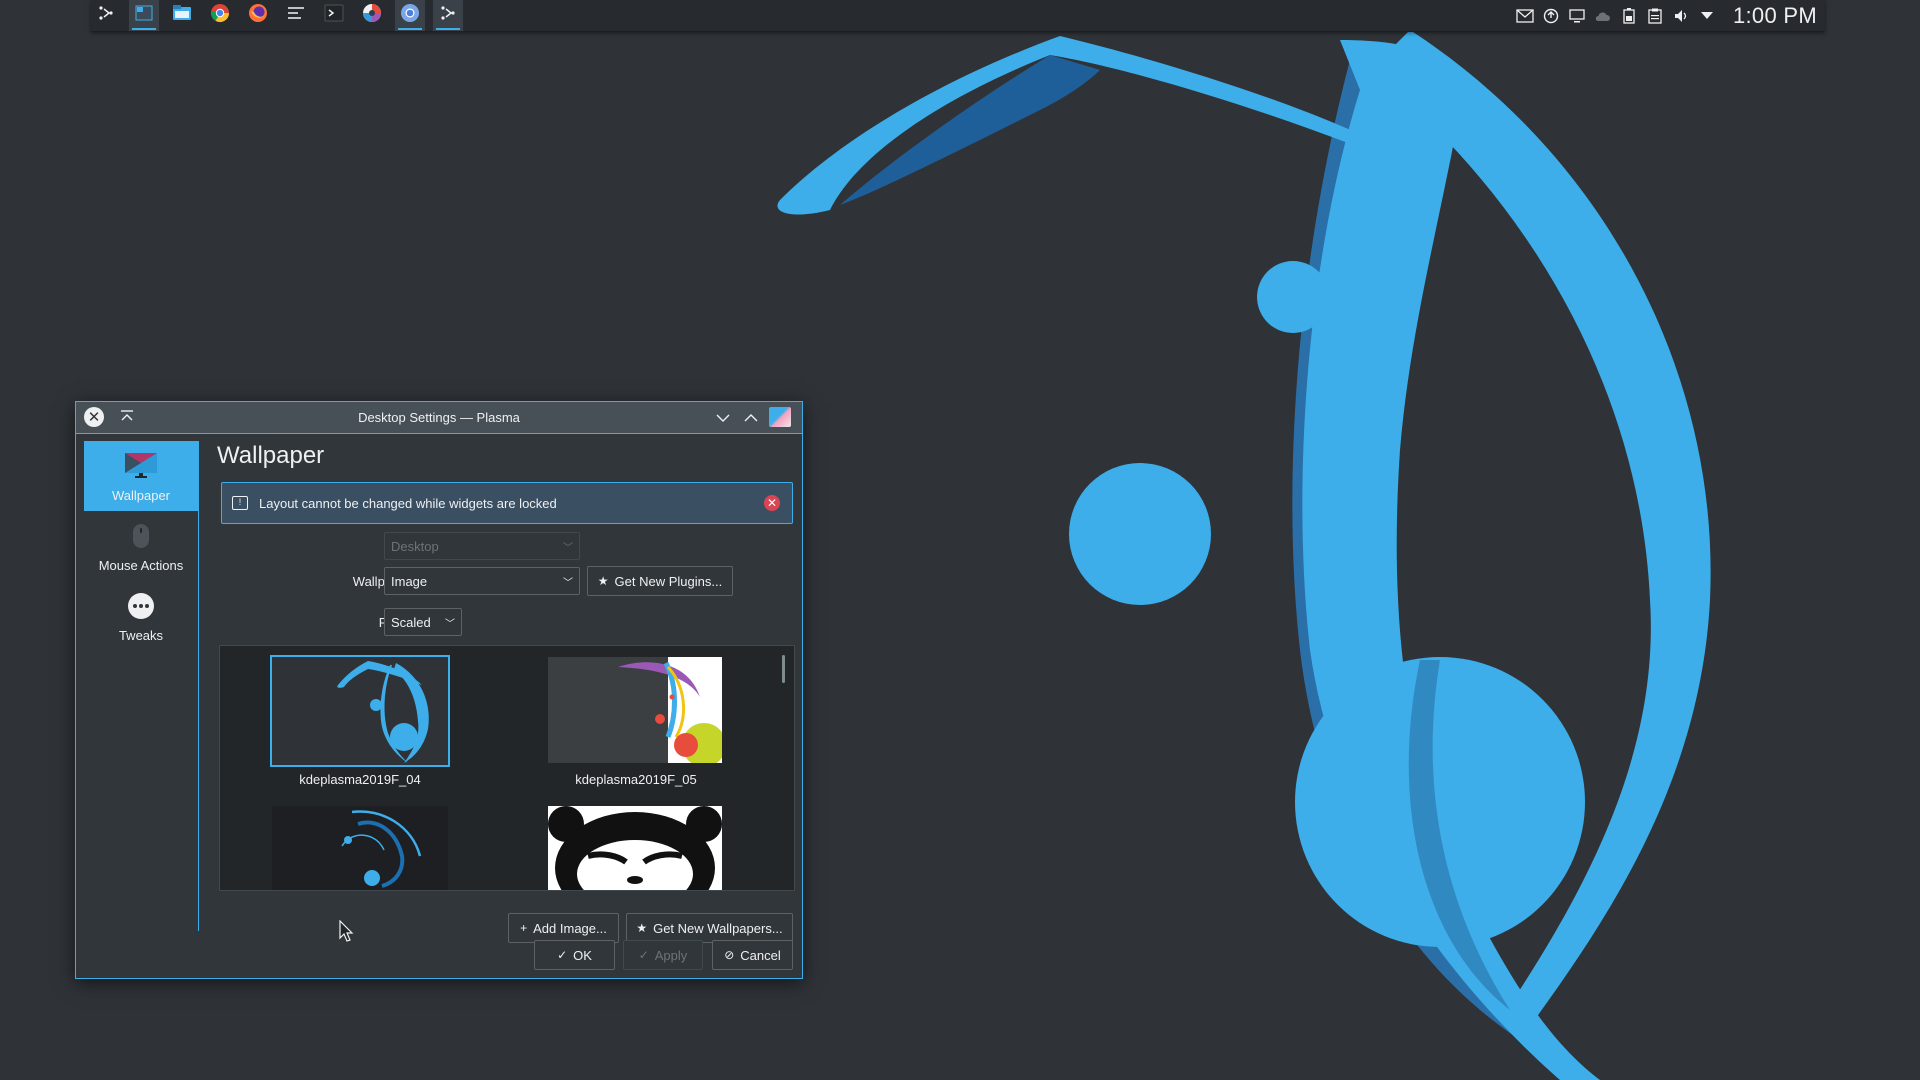 The image size is (1920, 1080). What do you see at coordinates (783, 669) in the screenshot?
I see `wallpaper-grid-scrollbar` at bounding box center [783, 669].